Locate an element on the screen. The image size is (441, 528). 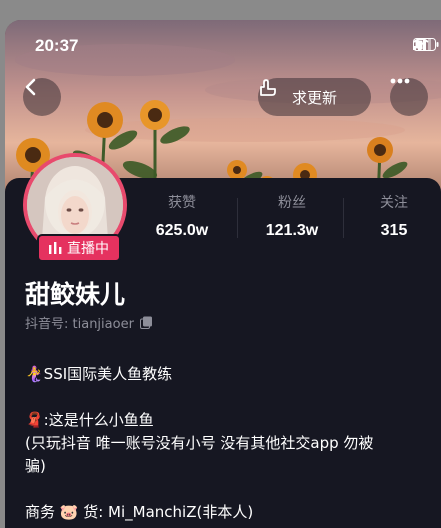
stat-likes: 获赞 625.0w is located at coordinates (182, 216).